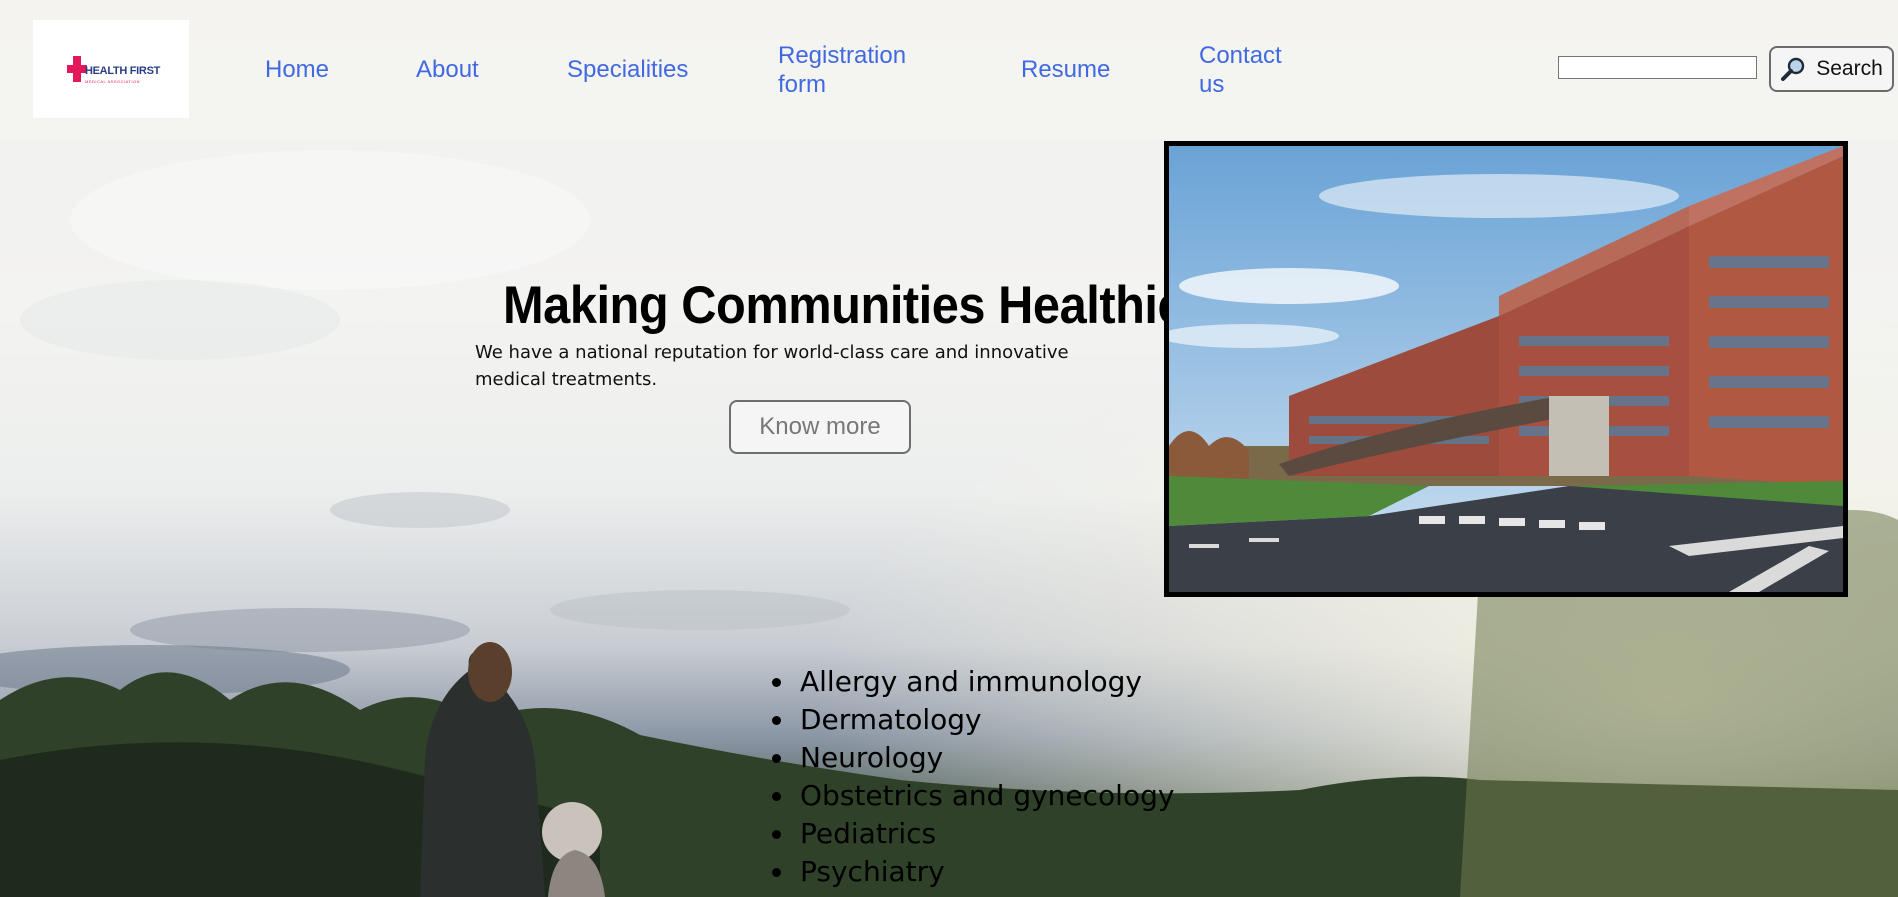 This screenshot has width=1898, height=897. I want to click on nav-about: About, so click(447, 69).